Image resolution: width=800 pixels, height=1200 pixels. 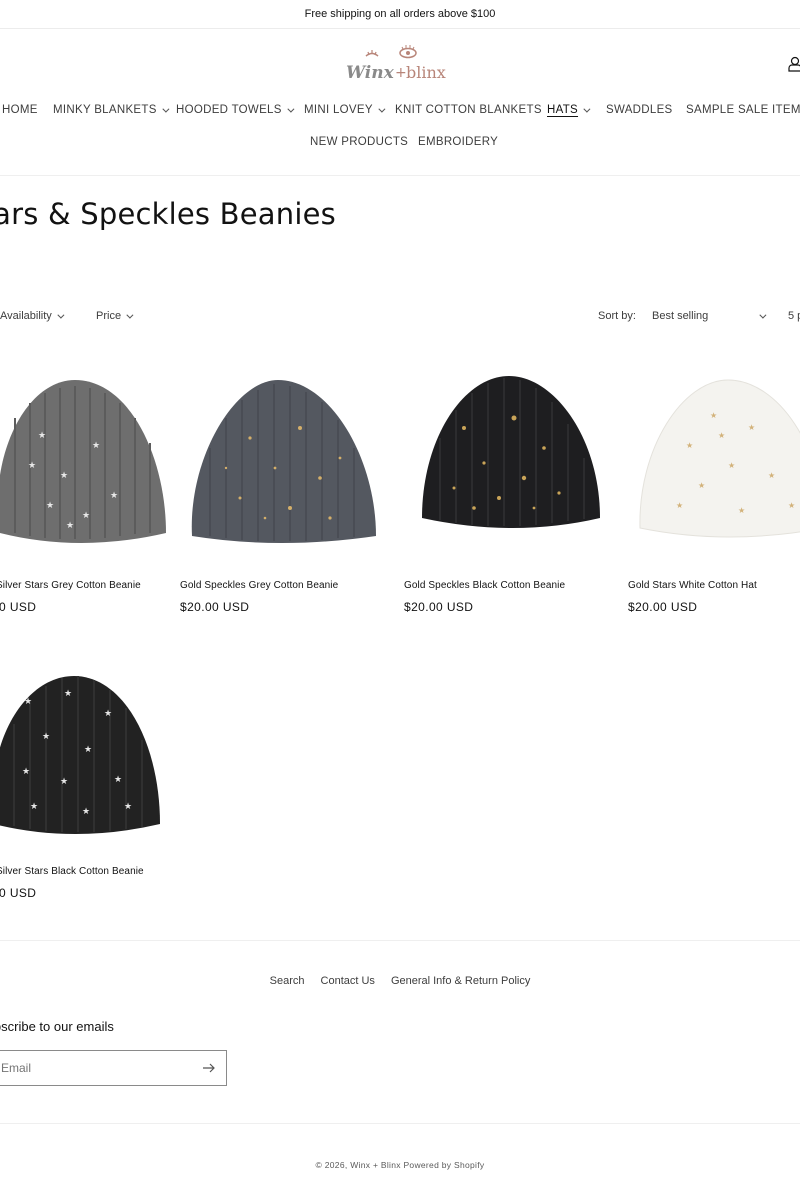 What do you see at coordinates (26, 316) in the screenshot?
I see `availability-filter-label: Availability` at bounding box center [26, 316].